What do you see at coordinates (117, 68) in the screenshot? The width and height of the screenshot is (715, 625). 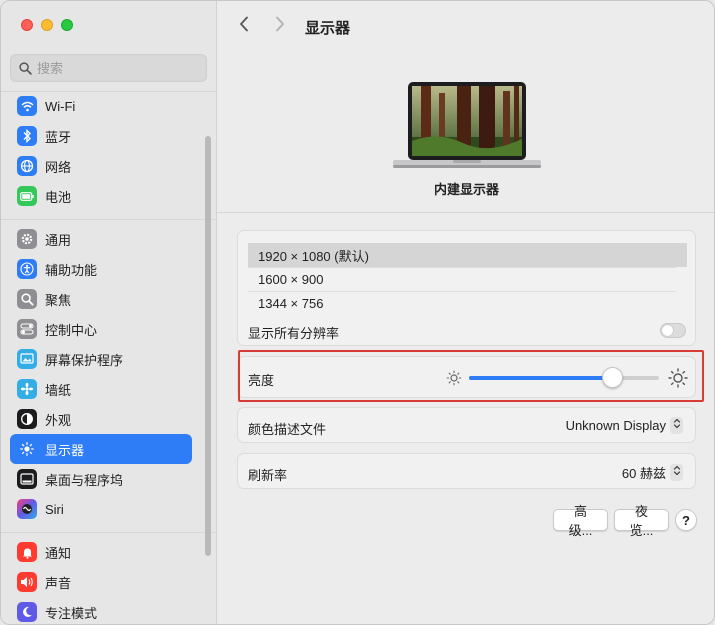 I see `search-input` at bounding box center [117, 68].